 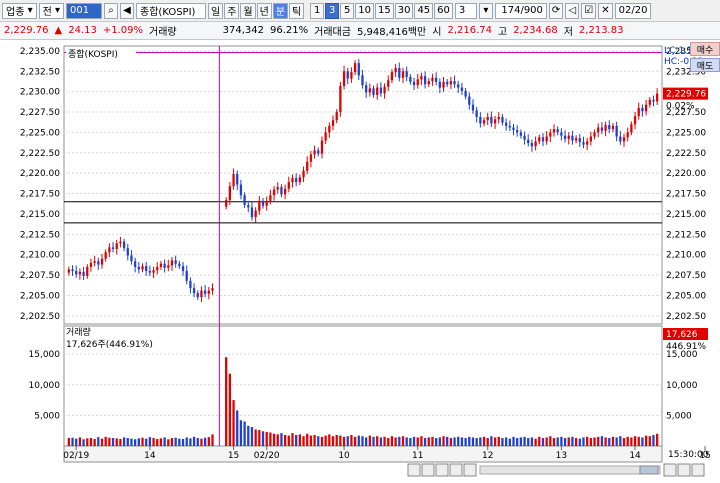 I want to click on search-icon: ⌕, so click(x=111, y=10).